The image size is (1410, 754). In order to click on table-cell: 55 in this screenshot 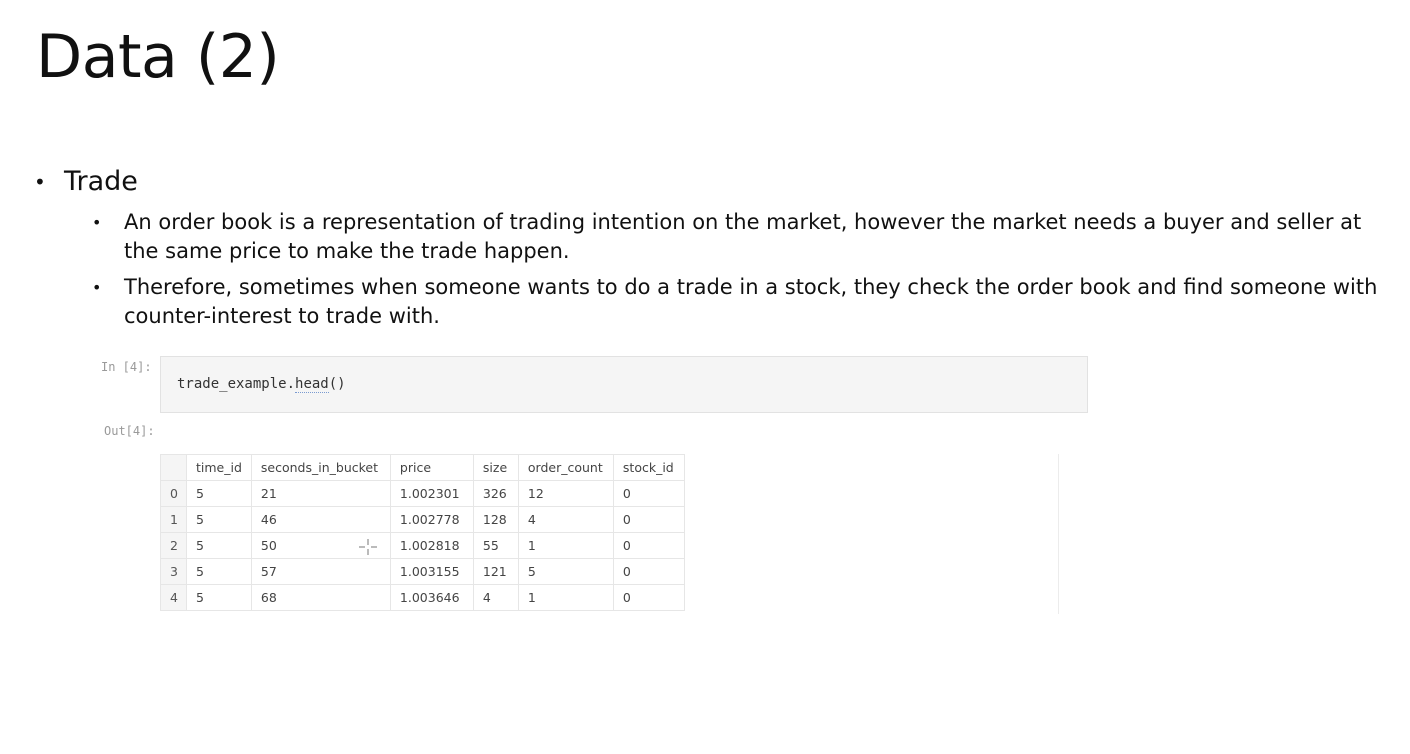, I will do `click(495, 545)`.